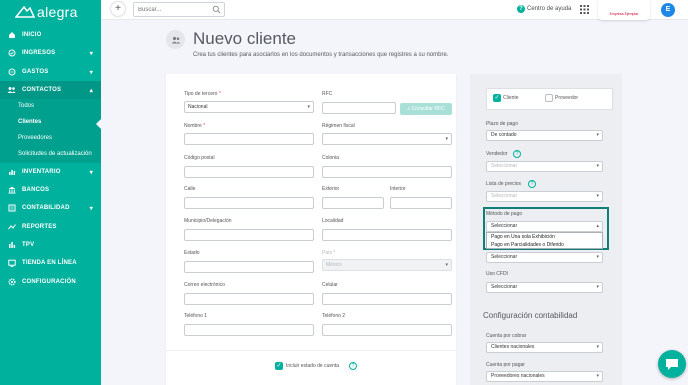 The image size is (688, 385). I want to click on localidad-input, so click(387, 235).